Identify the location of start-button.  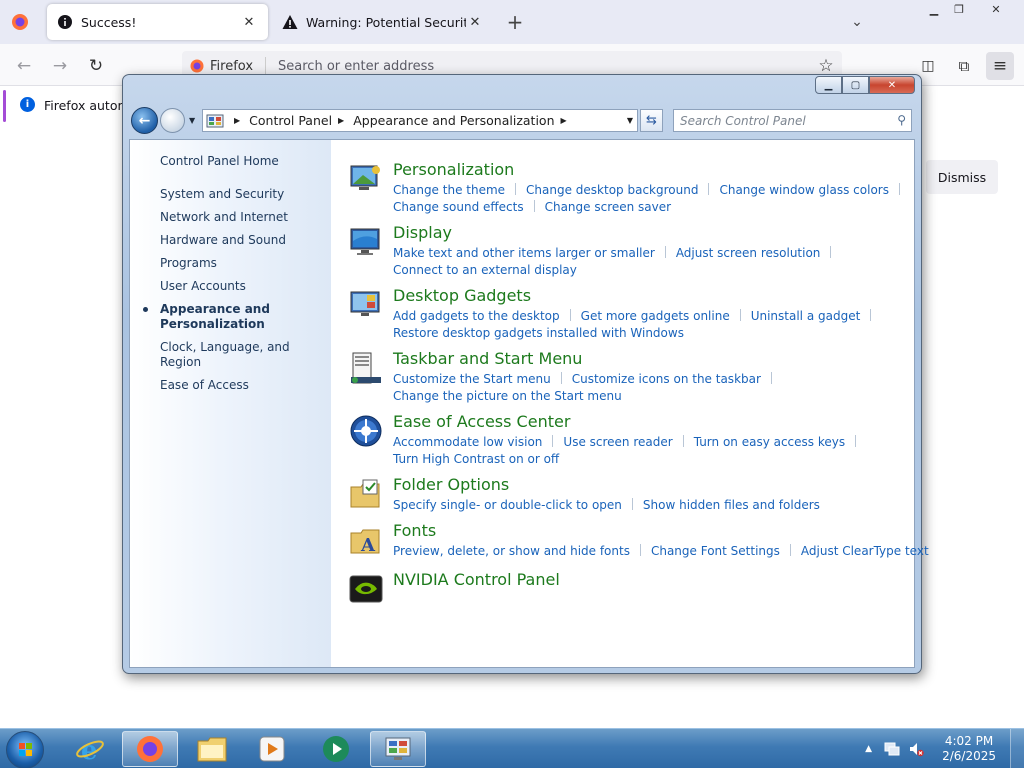
(25, 749).